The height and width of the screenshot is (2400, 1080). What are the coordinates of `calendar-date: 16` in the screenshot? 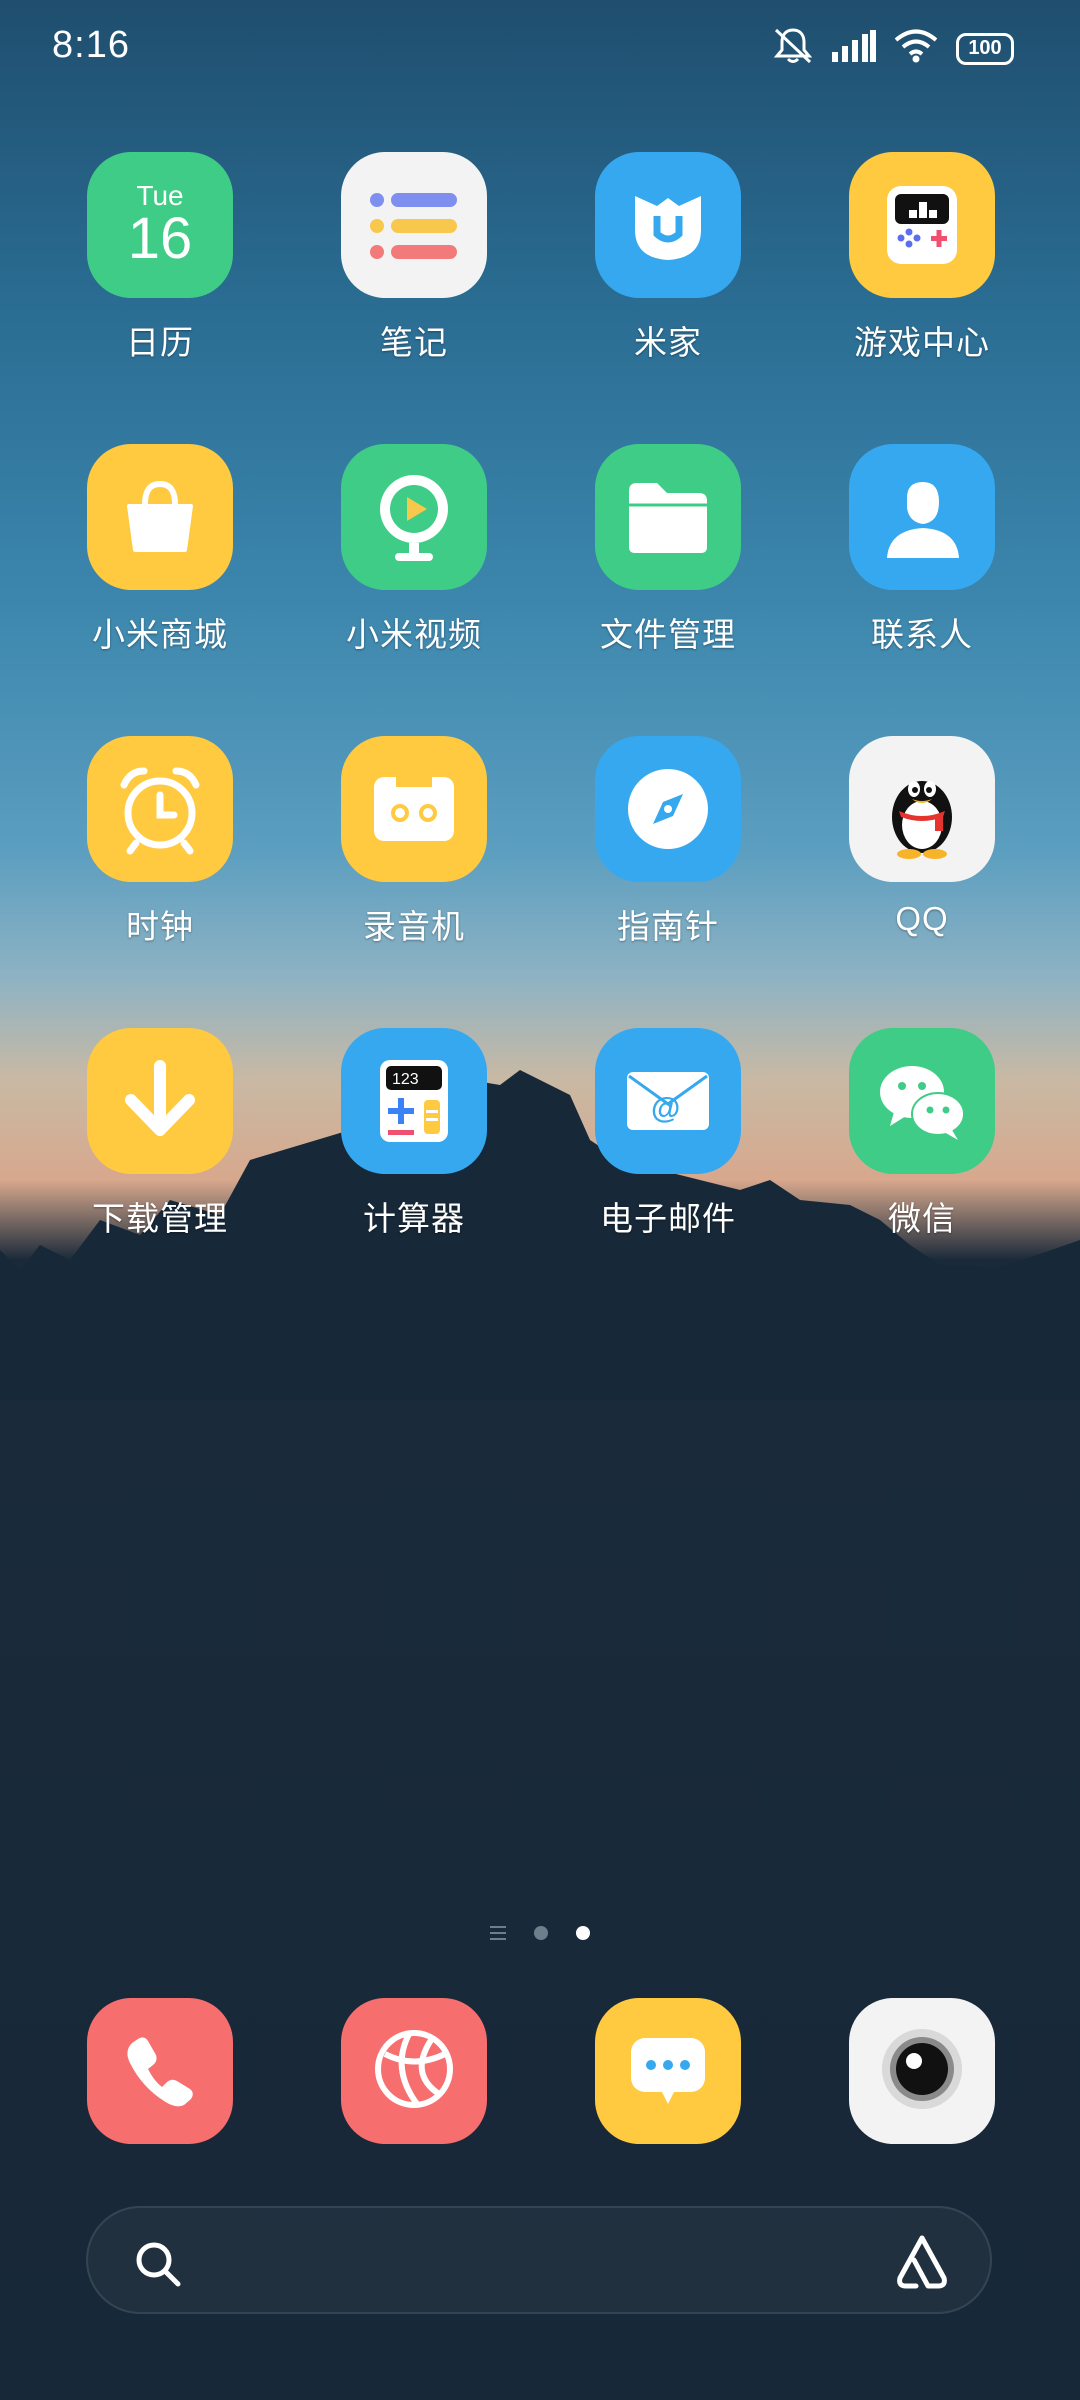 It's located at (160, 238).